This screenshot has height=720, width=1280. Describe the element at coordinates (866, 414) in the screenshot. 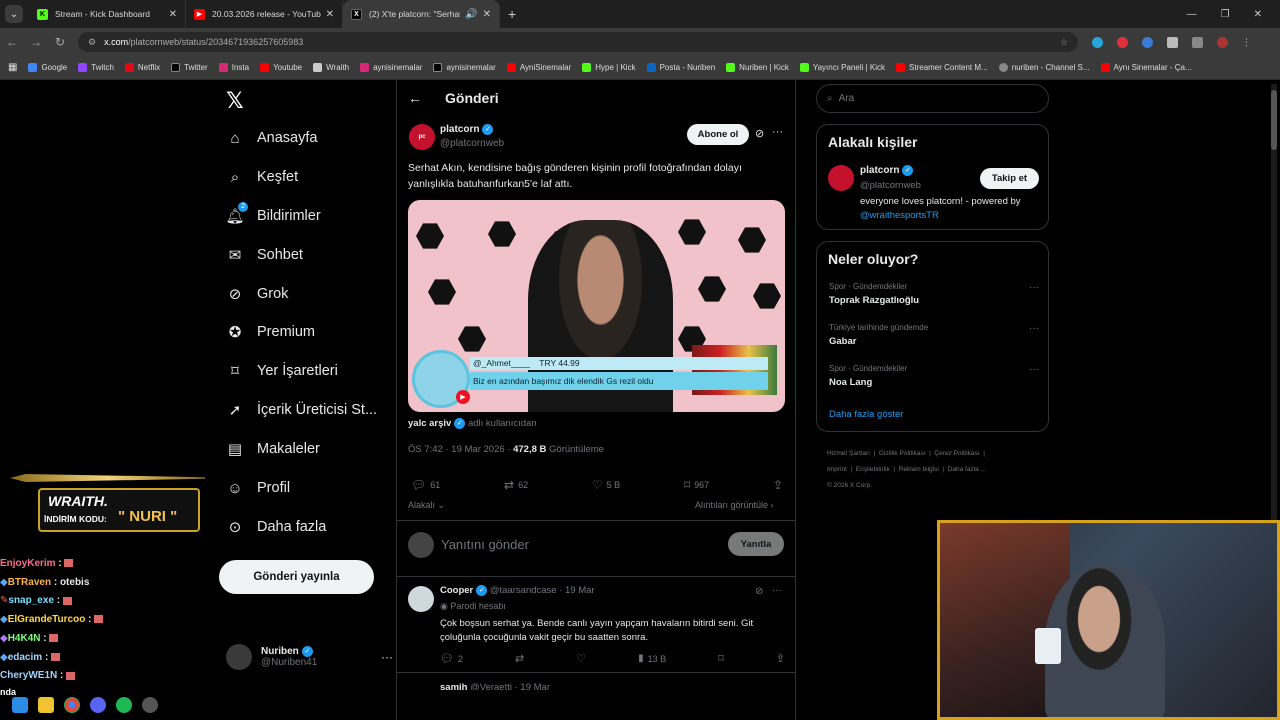

I see `show-more-link: Daha fazla göster` at that location.